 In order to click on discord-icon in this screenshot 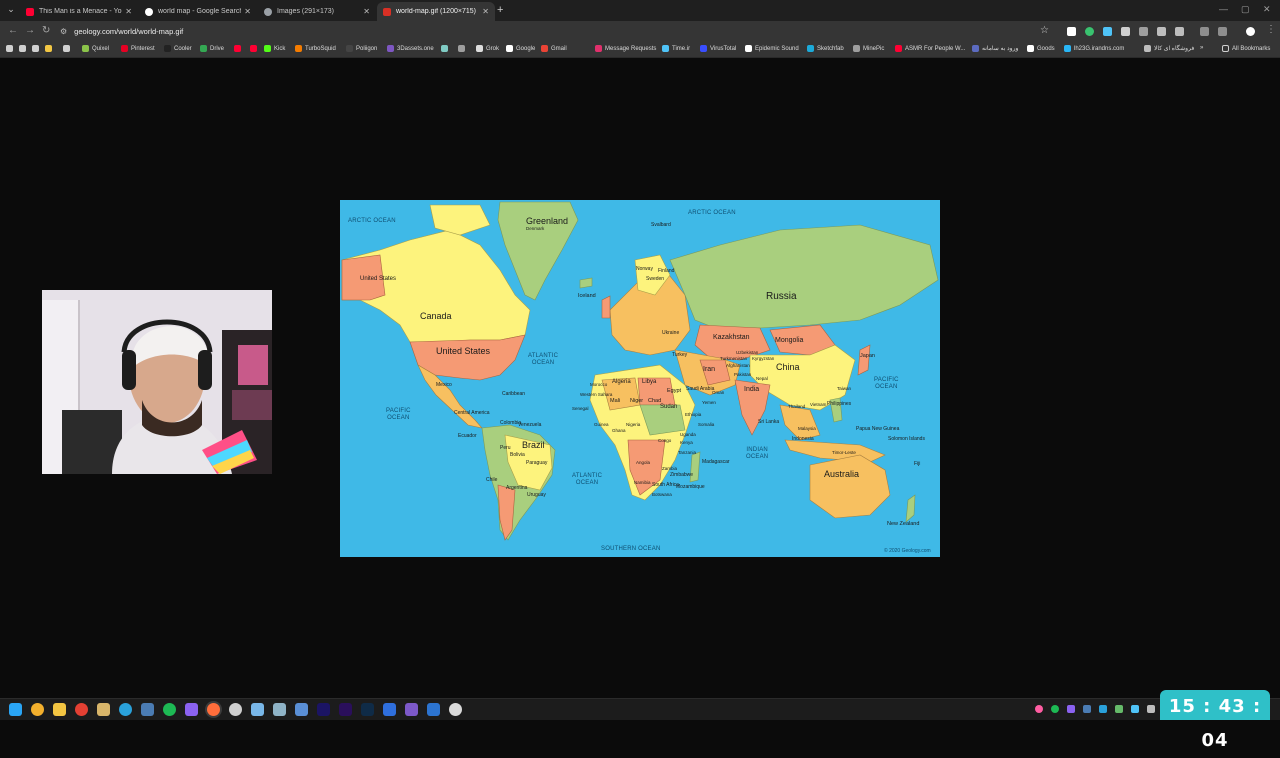, I will do `click(191, 709)`.